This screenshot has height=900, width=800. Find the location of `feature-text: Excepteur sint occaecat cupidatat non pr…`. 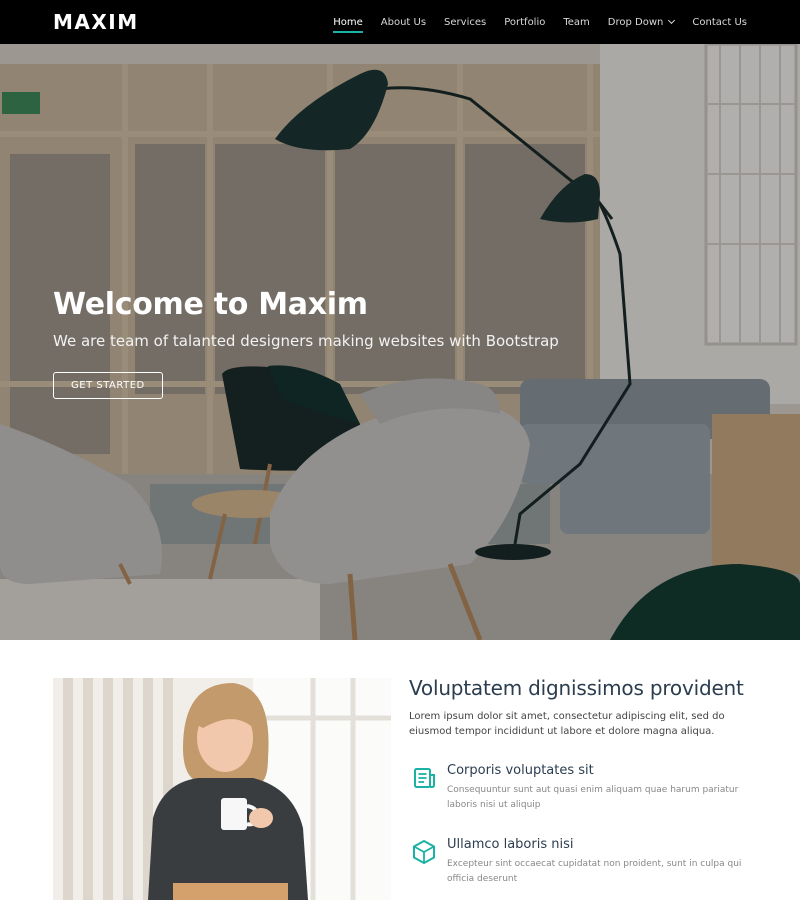

feature-text: Excepteur sint occaecat cupidatat non pr… is located at coordinates (594, 871).